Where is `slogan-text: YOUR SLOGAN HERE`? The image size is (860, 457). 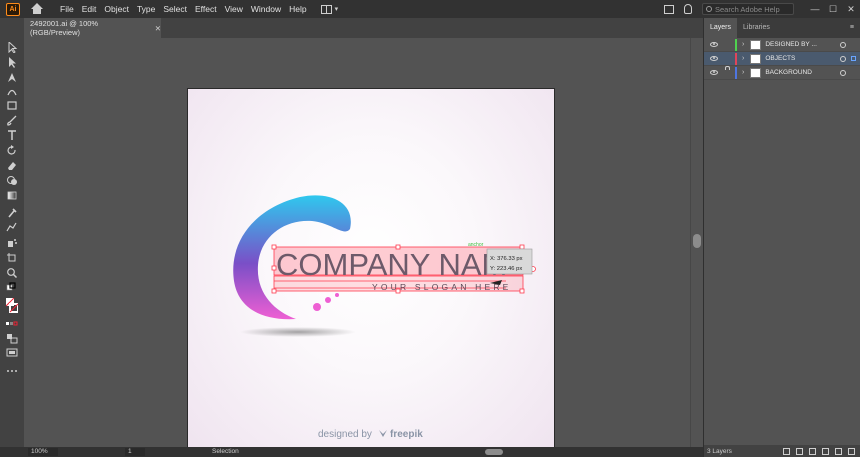 slogan-text: YOUR SLOGAN HERE is located at coordinates (442, 287).